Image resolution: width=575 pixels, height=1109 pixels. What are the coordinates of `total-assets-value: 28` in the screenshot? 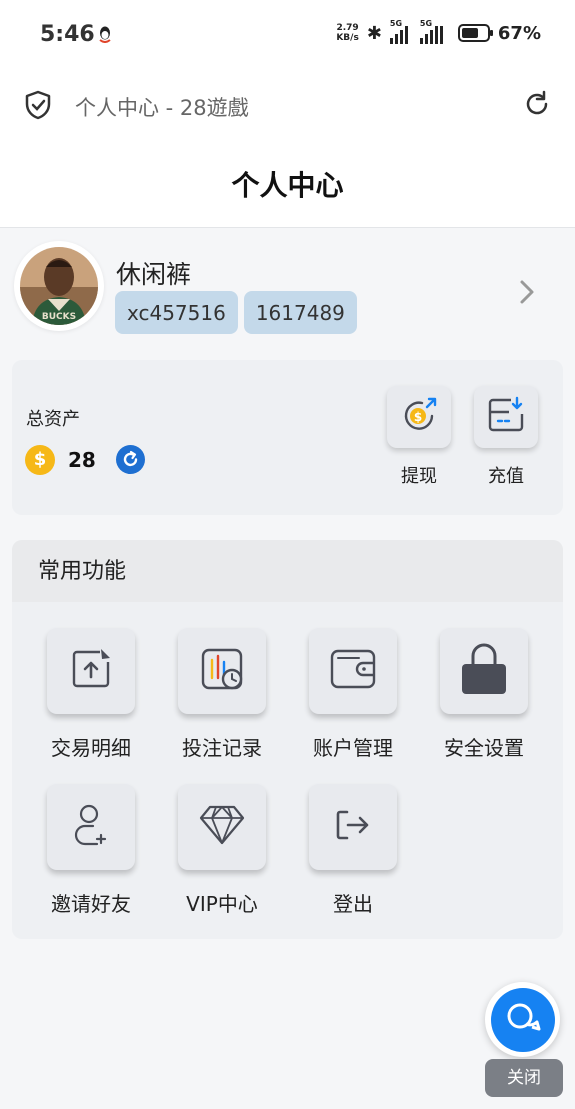 It's located at (82, 460).